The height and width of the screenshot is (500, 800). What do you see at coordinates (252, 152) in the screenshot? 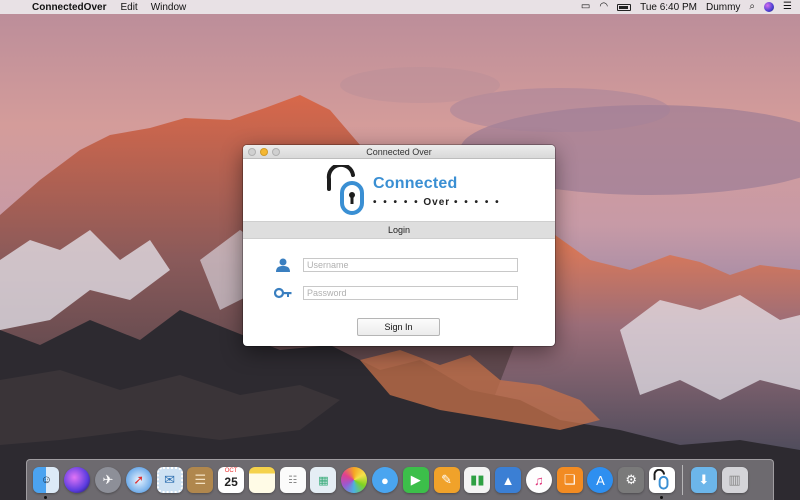
I see `close-button` at bounding box center [252, 152].